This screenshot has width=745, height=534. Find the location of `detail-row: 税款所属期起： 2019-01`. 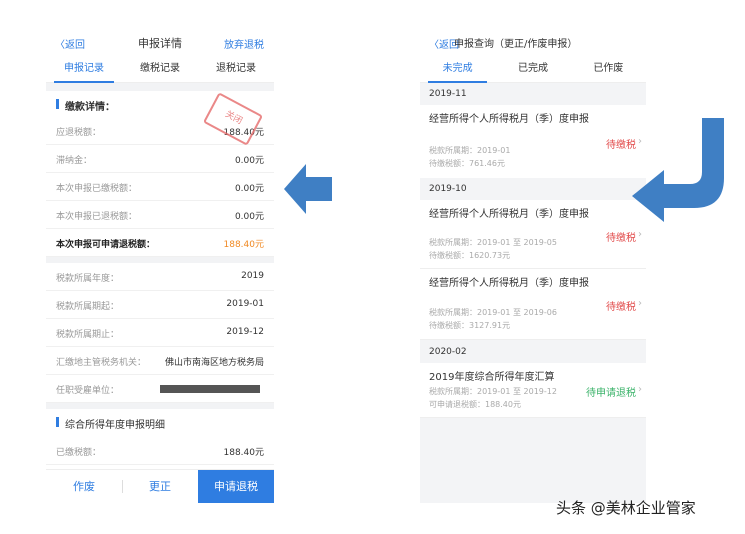

detail-row: 税款所属期起： 2019-01 is located at coordinates (160, 305).